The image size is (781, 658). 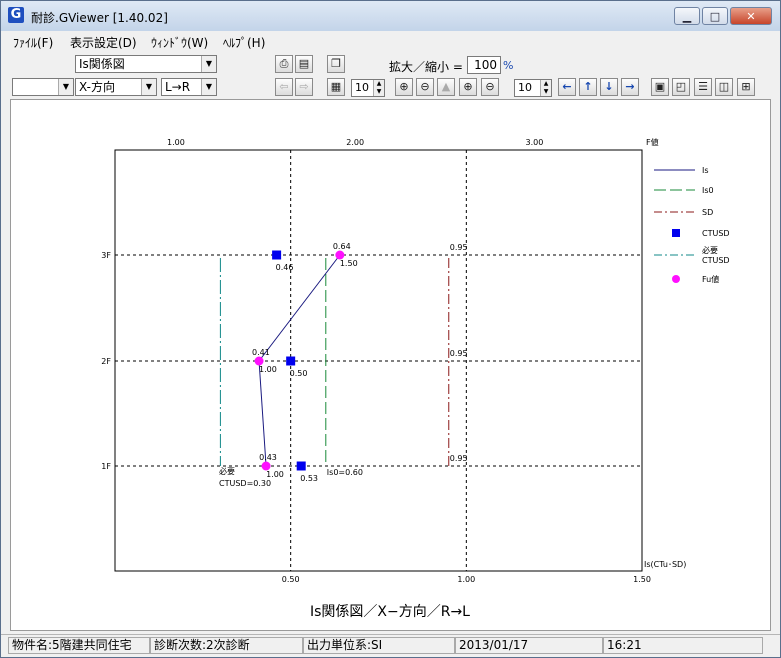 I want to click on spin-scroll-value: 10, so click(x=525, y=87).